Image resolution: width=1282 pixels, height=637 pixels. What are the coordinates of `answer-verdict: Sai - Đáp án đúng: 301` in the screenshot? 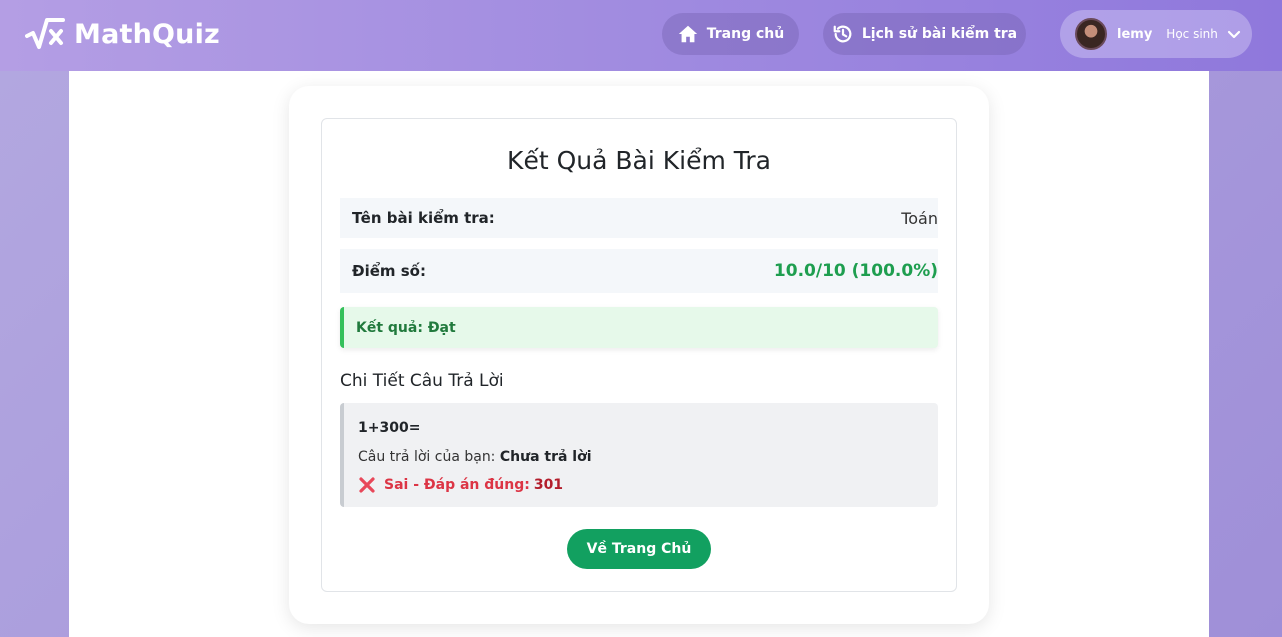 It's located at (460, 485).